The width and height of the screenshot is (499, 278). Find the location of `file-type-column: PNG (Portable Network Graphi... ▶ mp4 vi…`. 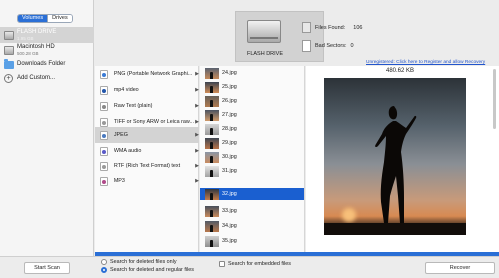

file-type-column: PNG (Portable Network Graphi... ▶ mp4 vi… is located at coordinates (147, 159).